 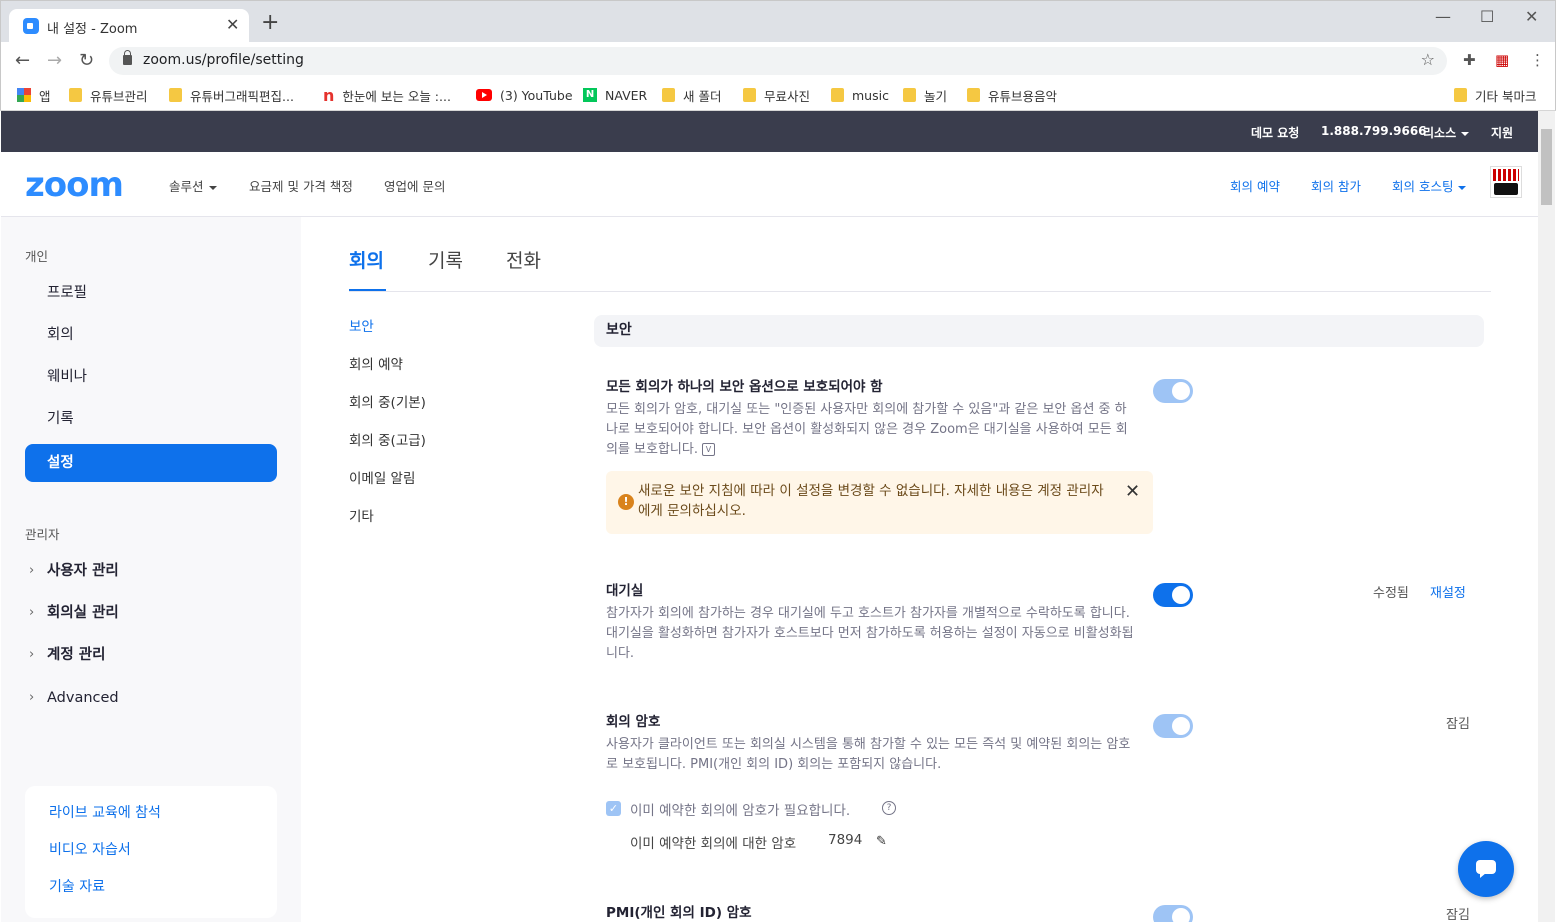 I want to click on password-value: 7894, so click(x=845, y=840).